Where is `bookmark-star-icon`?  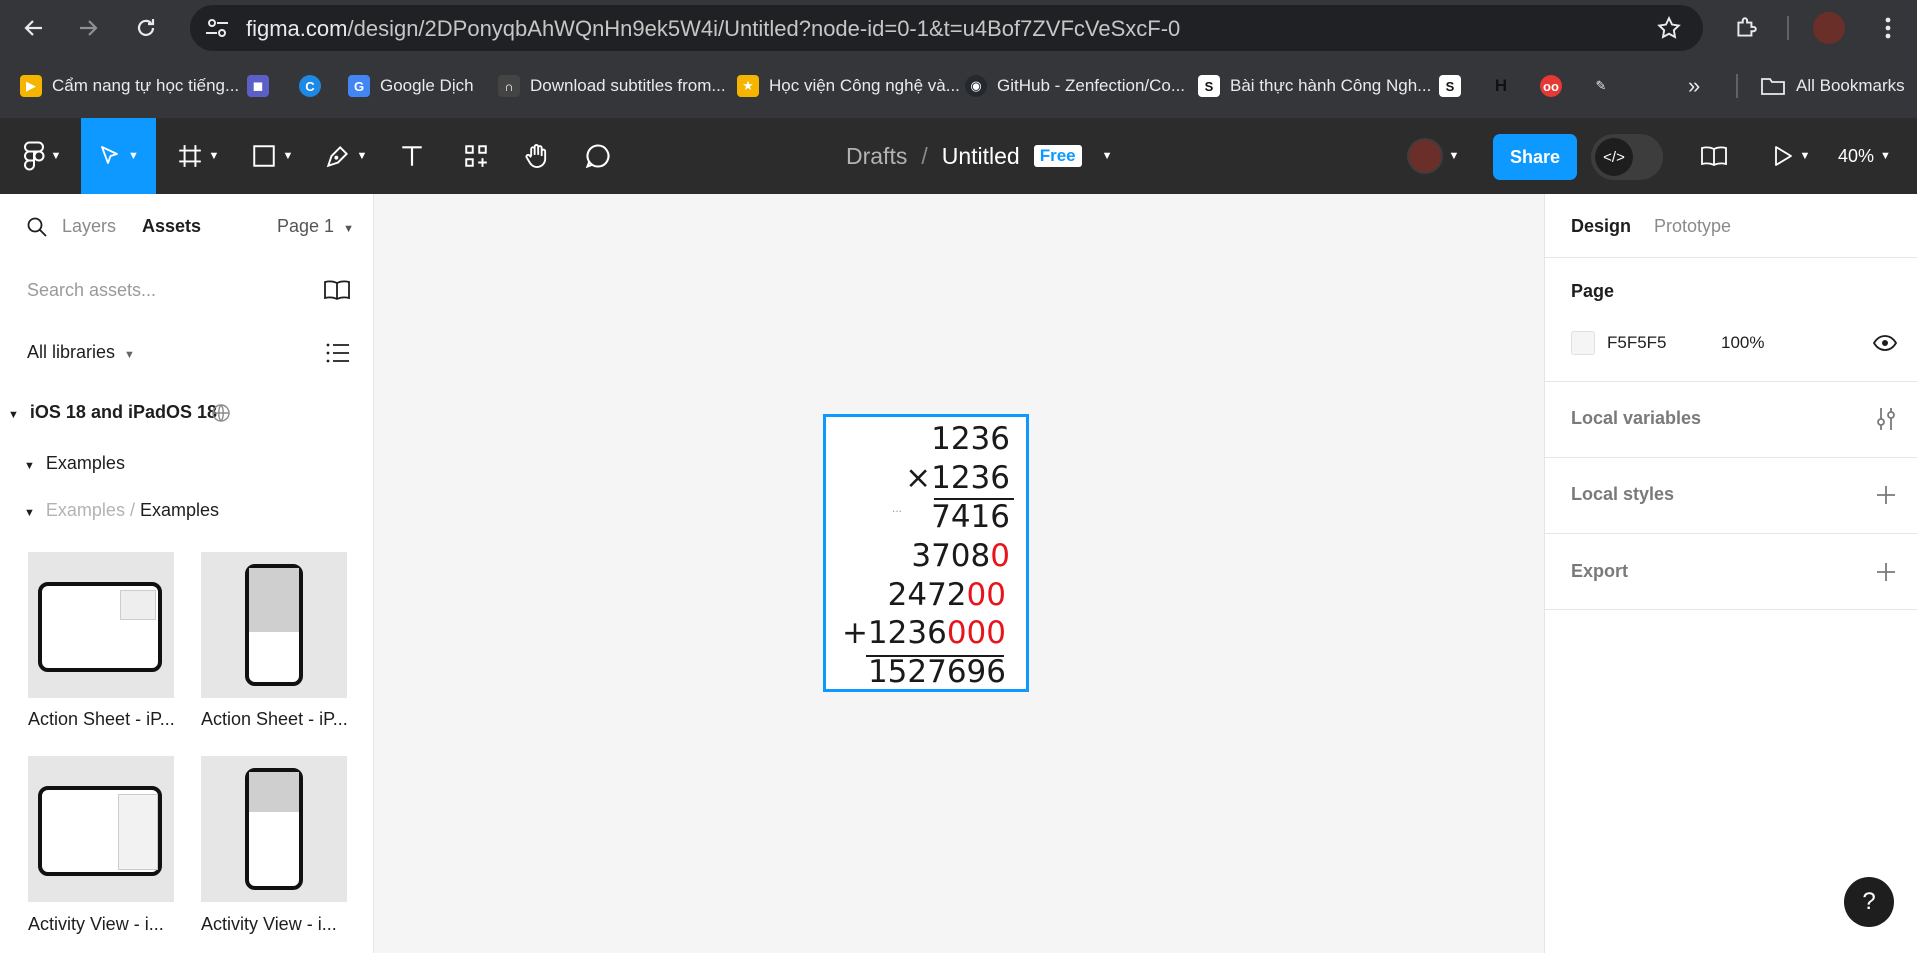
bookmark-star-icon is located at coordinates (1669, 28).